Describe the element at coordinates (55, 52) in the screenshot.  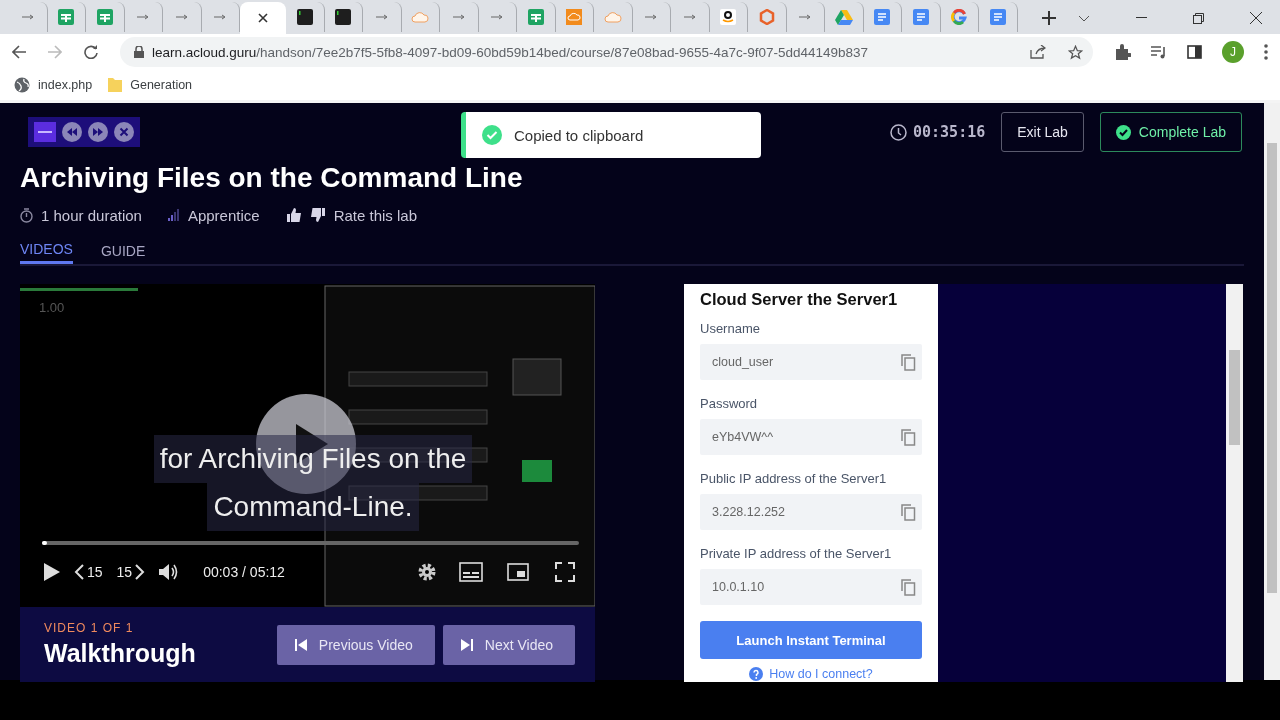
I see `forward-icon` at that location.